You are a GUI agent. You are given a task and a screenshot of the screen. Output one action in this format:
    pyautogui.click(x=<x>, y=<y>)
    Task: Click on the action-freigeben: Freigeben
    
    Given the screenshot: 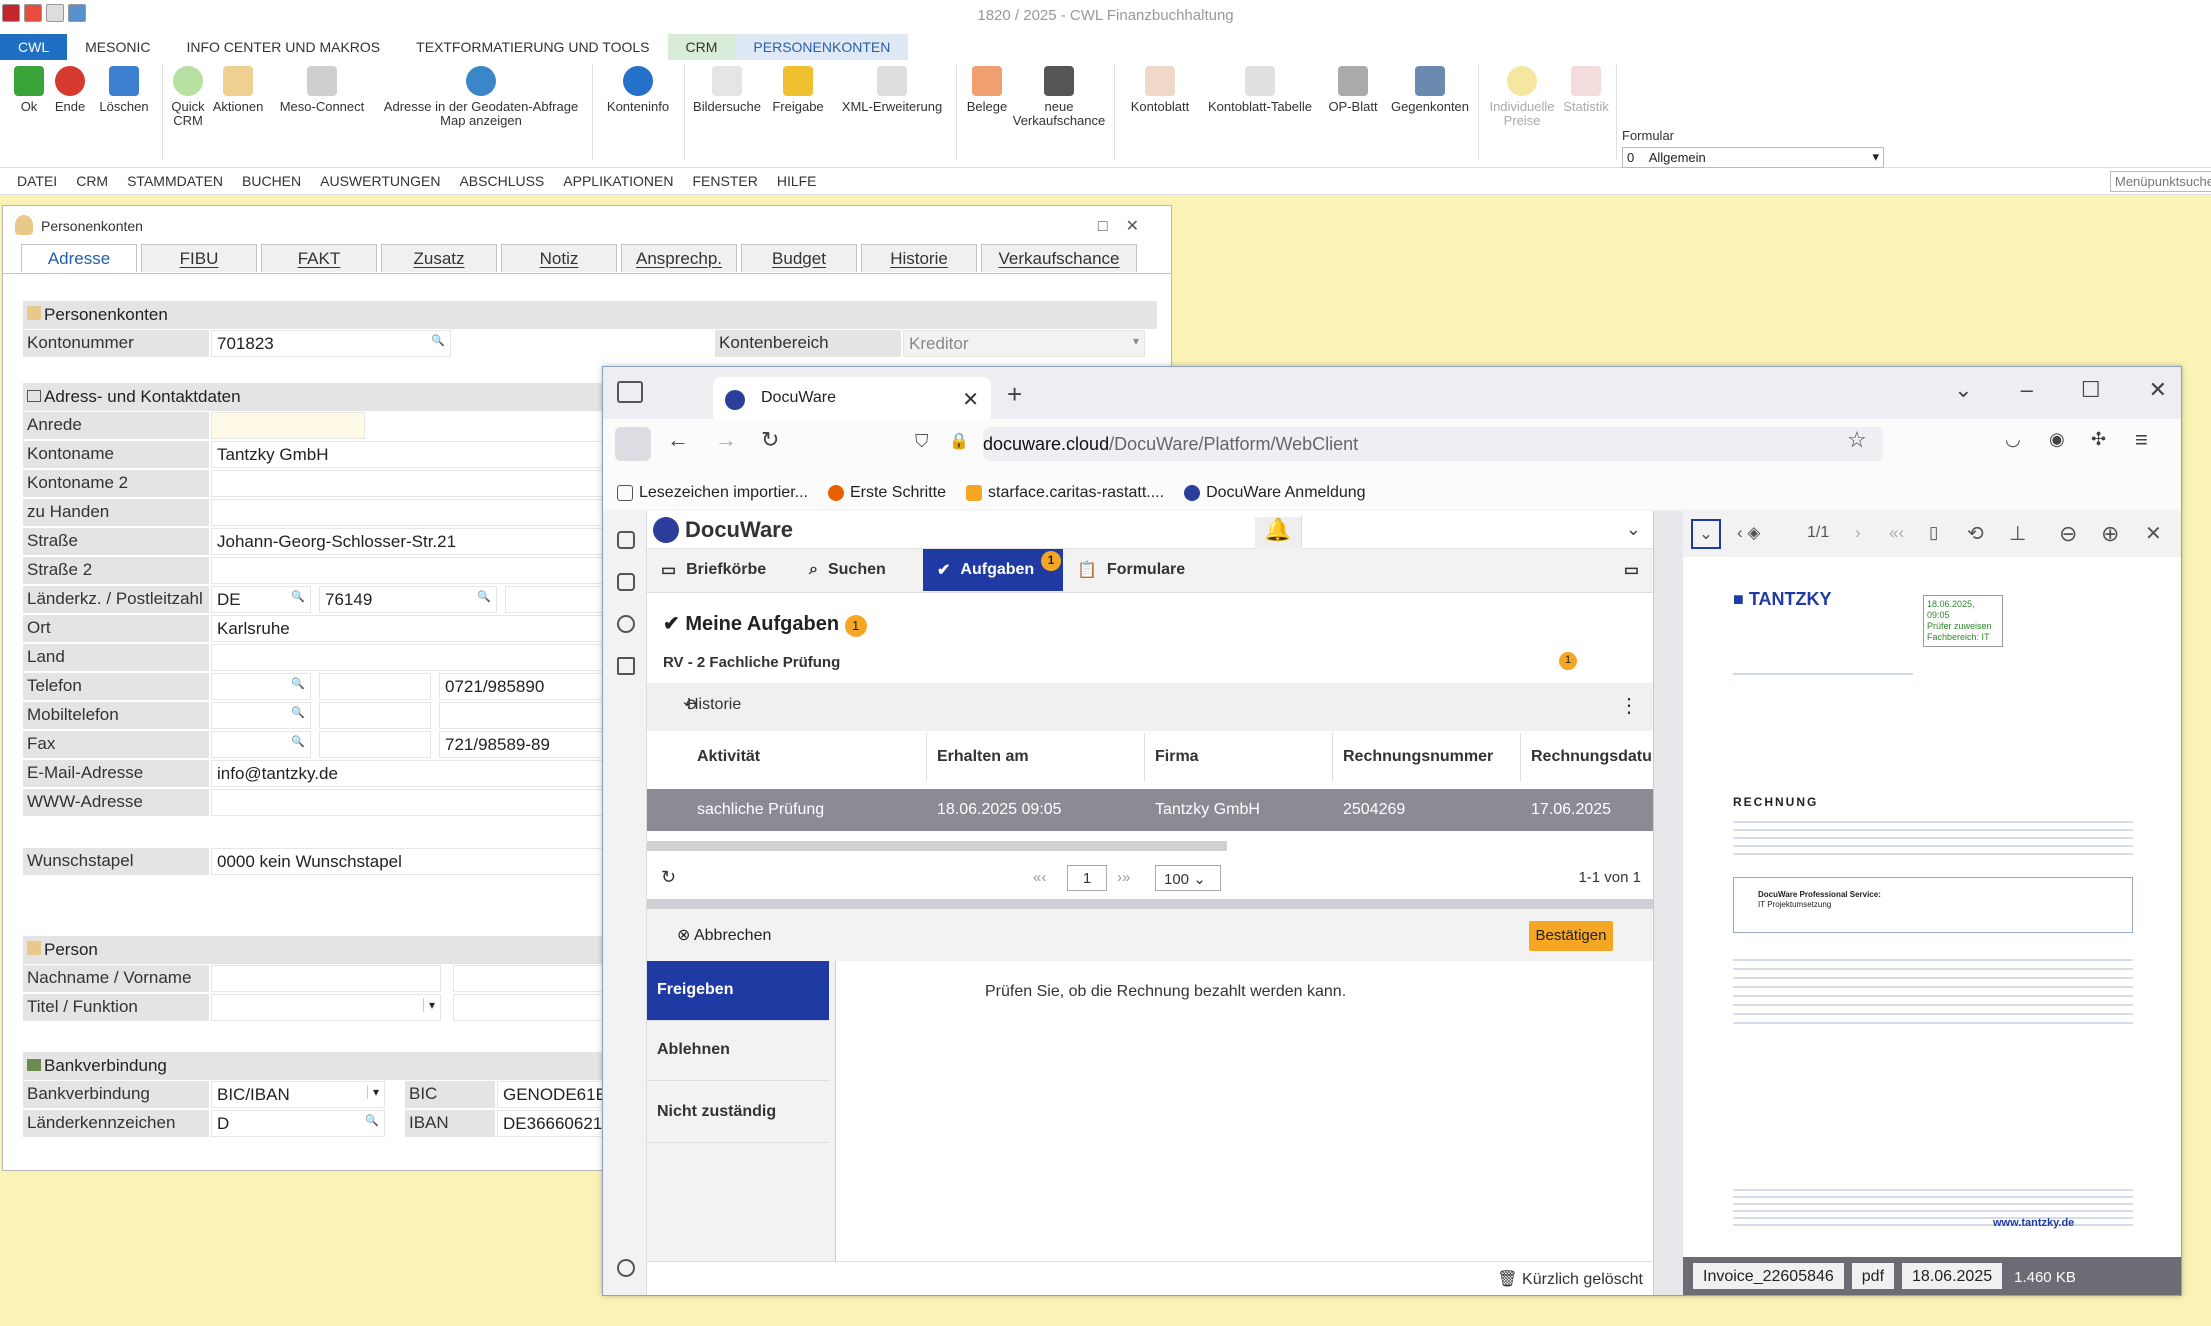 What is the action you would take?
    pyautogui.click(x=738, y=991)
    